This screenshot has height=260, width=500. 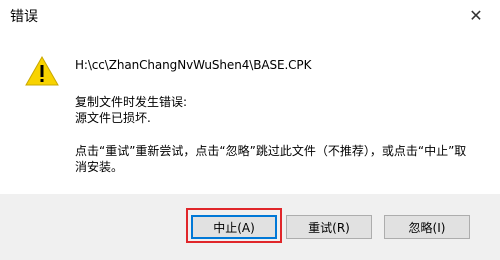 What do you see at coordinates (250, 16) in the screenshot?
I see `title-bar: 错误 ✕` at bounding box center [250, 16].